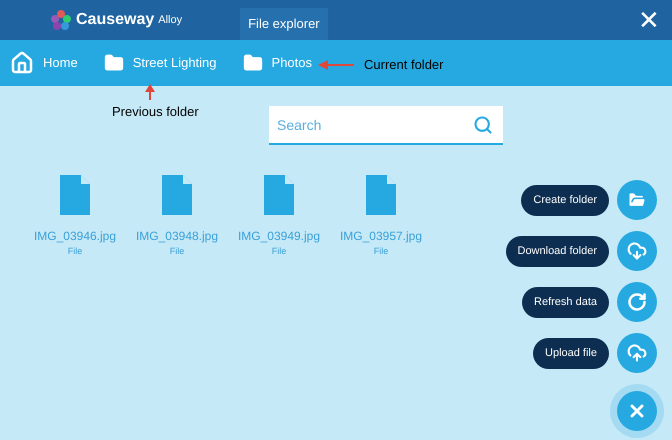 This screenshot has height=440, width=672. What do you see at coordinates (565, 302) in the screenshot?
I see `action-label: Refresh data` at bounding box center [565, 302].